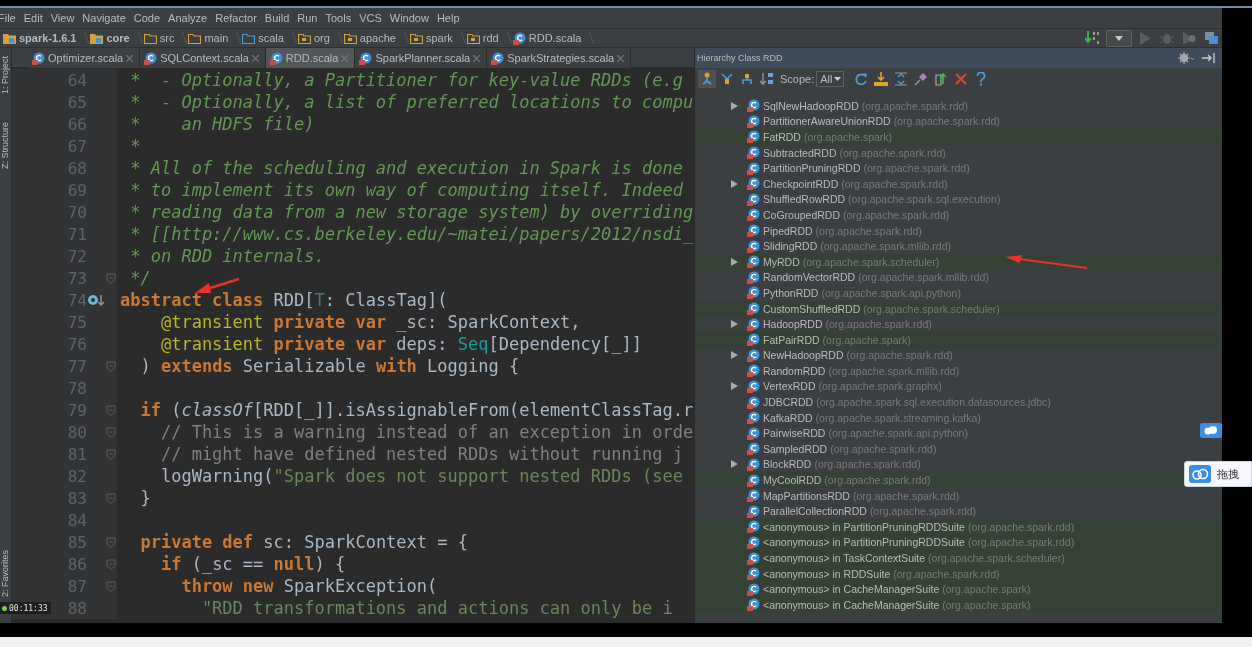 The height and width of the screenshot is (647, 1252). Describe the element at coordinates (787, 464) in the screenshot. I see `class-name: BlockRDD` at that location.